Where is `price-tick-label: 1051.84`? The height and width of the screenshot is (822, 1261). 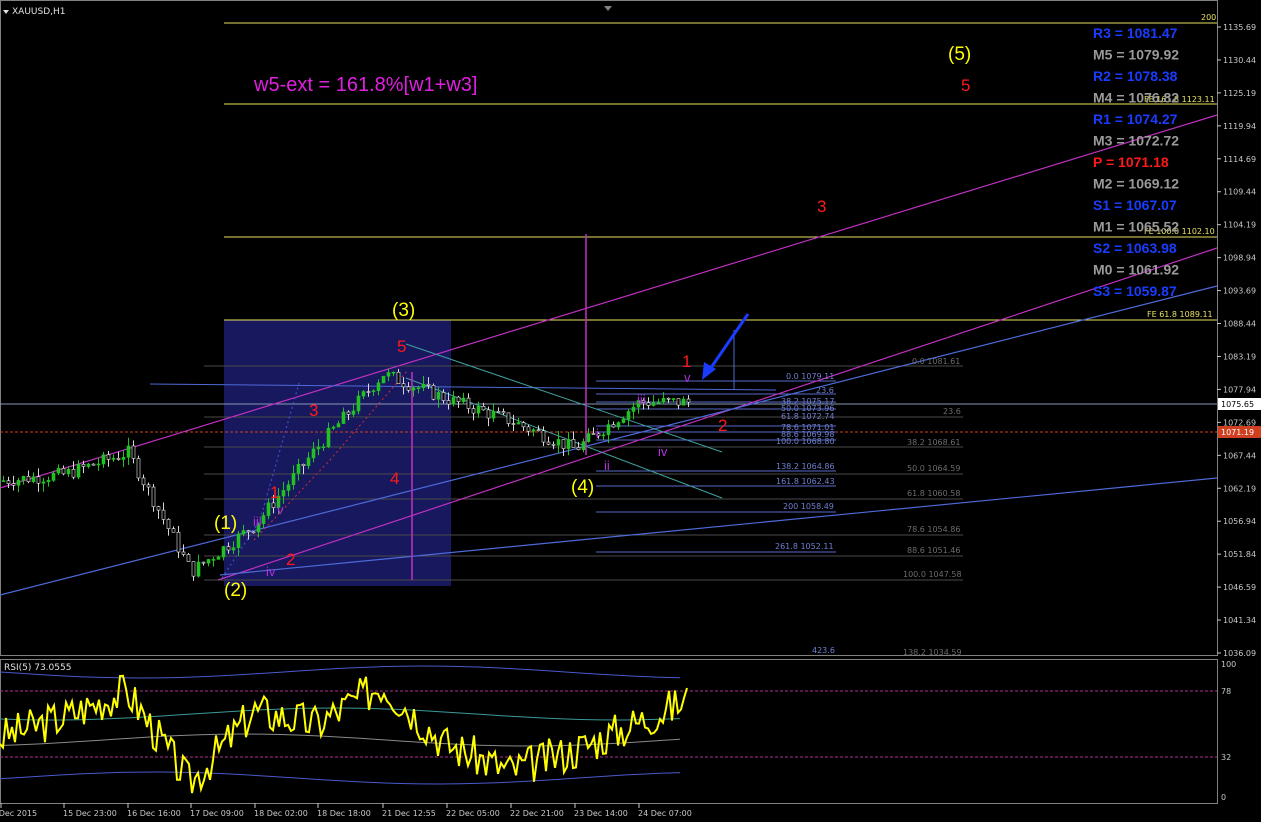 price-tick-label: 1051.84 is located at coordinates (1239, 554).